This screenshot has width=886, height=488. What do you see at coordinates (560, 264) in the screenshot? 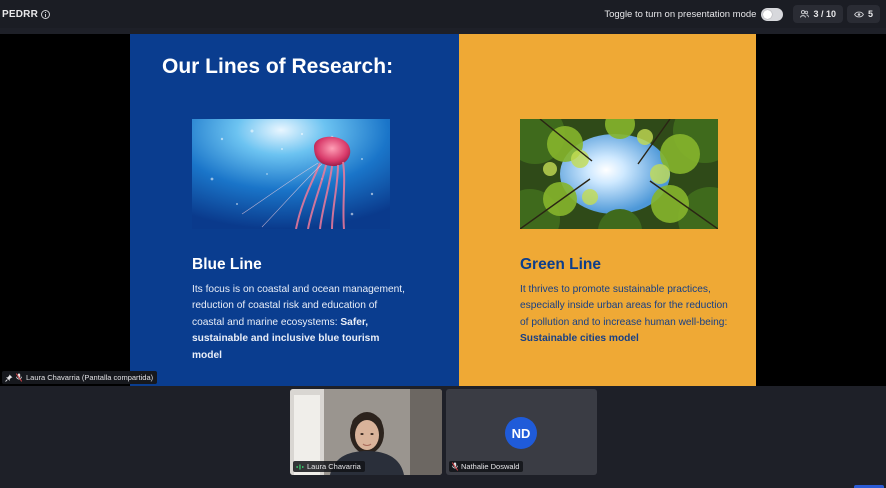
I see `green-line-heading: Green Line` at bounding box center [560, 264].